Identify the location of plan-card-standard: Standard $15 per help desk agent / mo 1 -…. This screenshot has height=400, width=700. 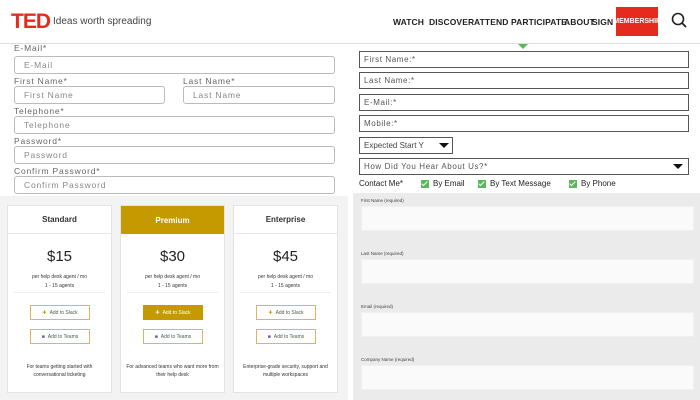
(59, 299).